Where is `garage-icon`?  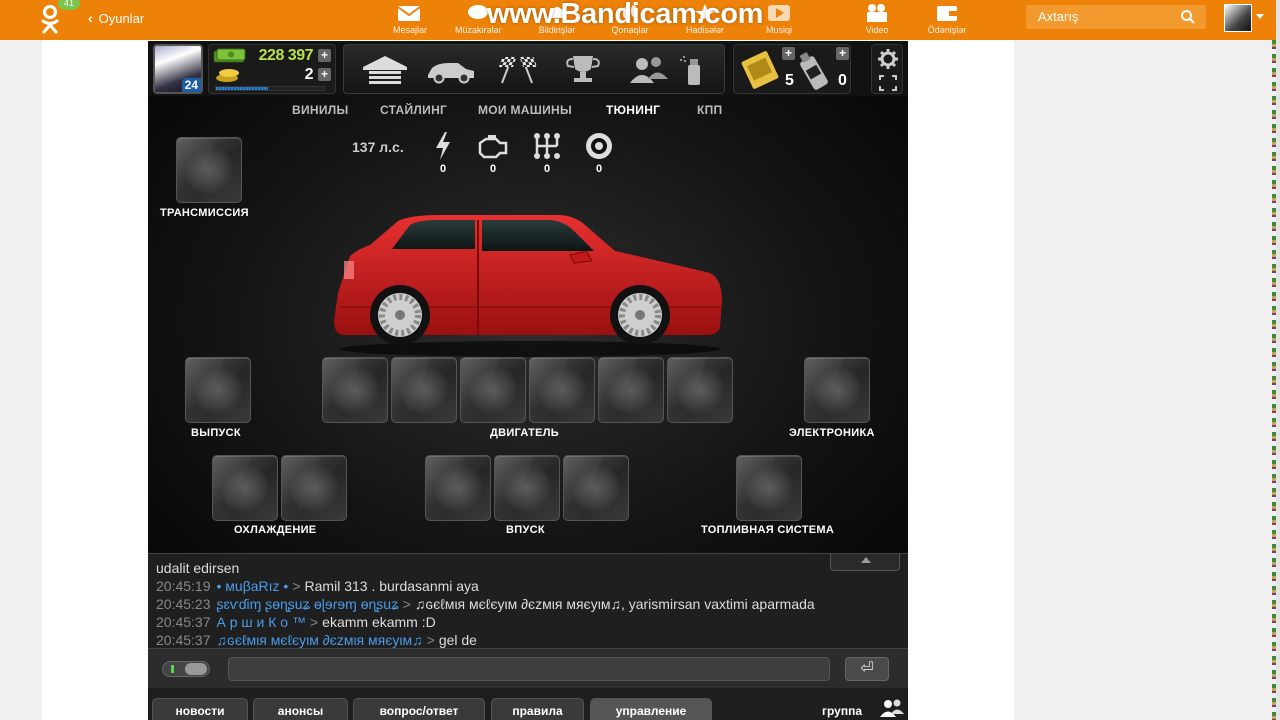
garage-icon is located at coordinates (385, 70).